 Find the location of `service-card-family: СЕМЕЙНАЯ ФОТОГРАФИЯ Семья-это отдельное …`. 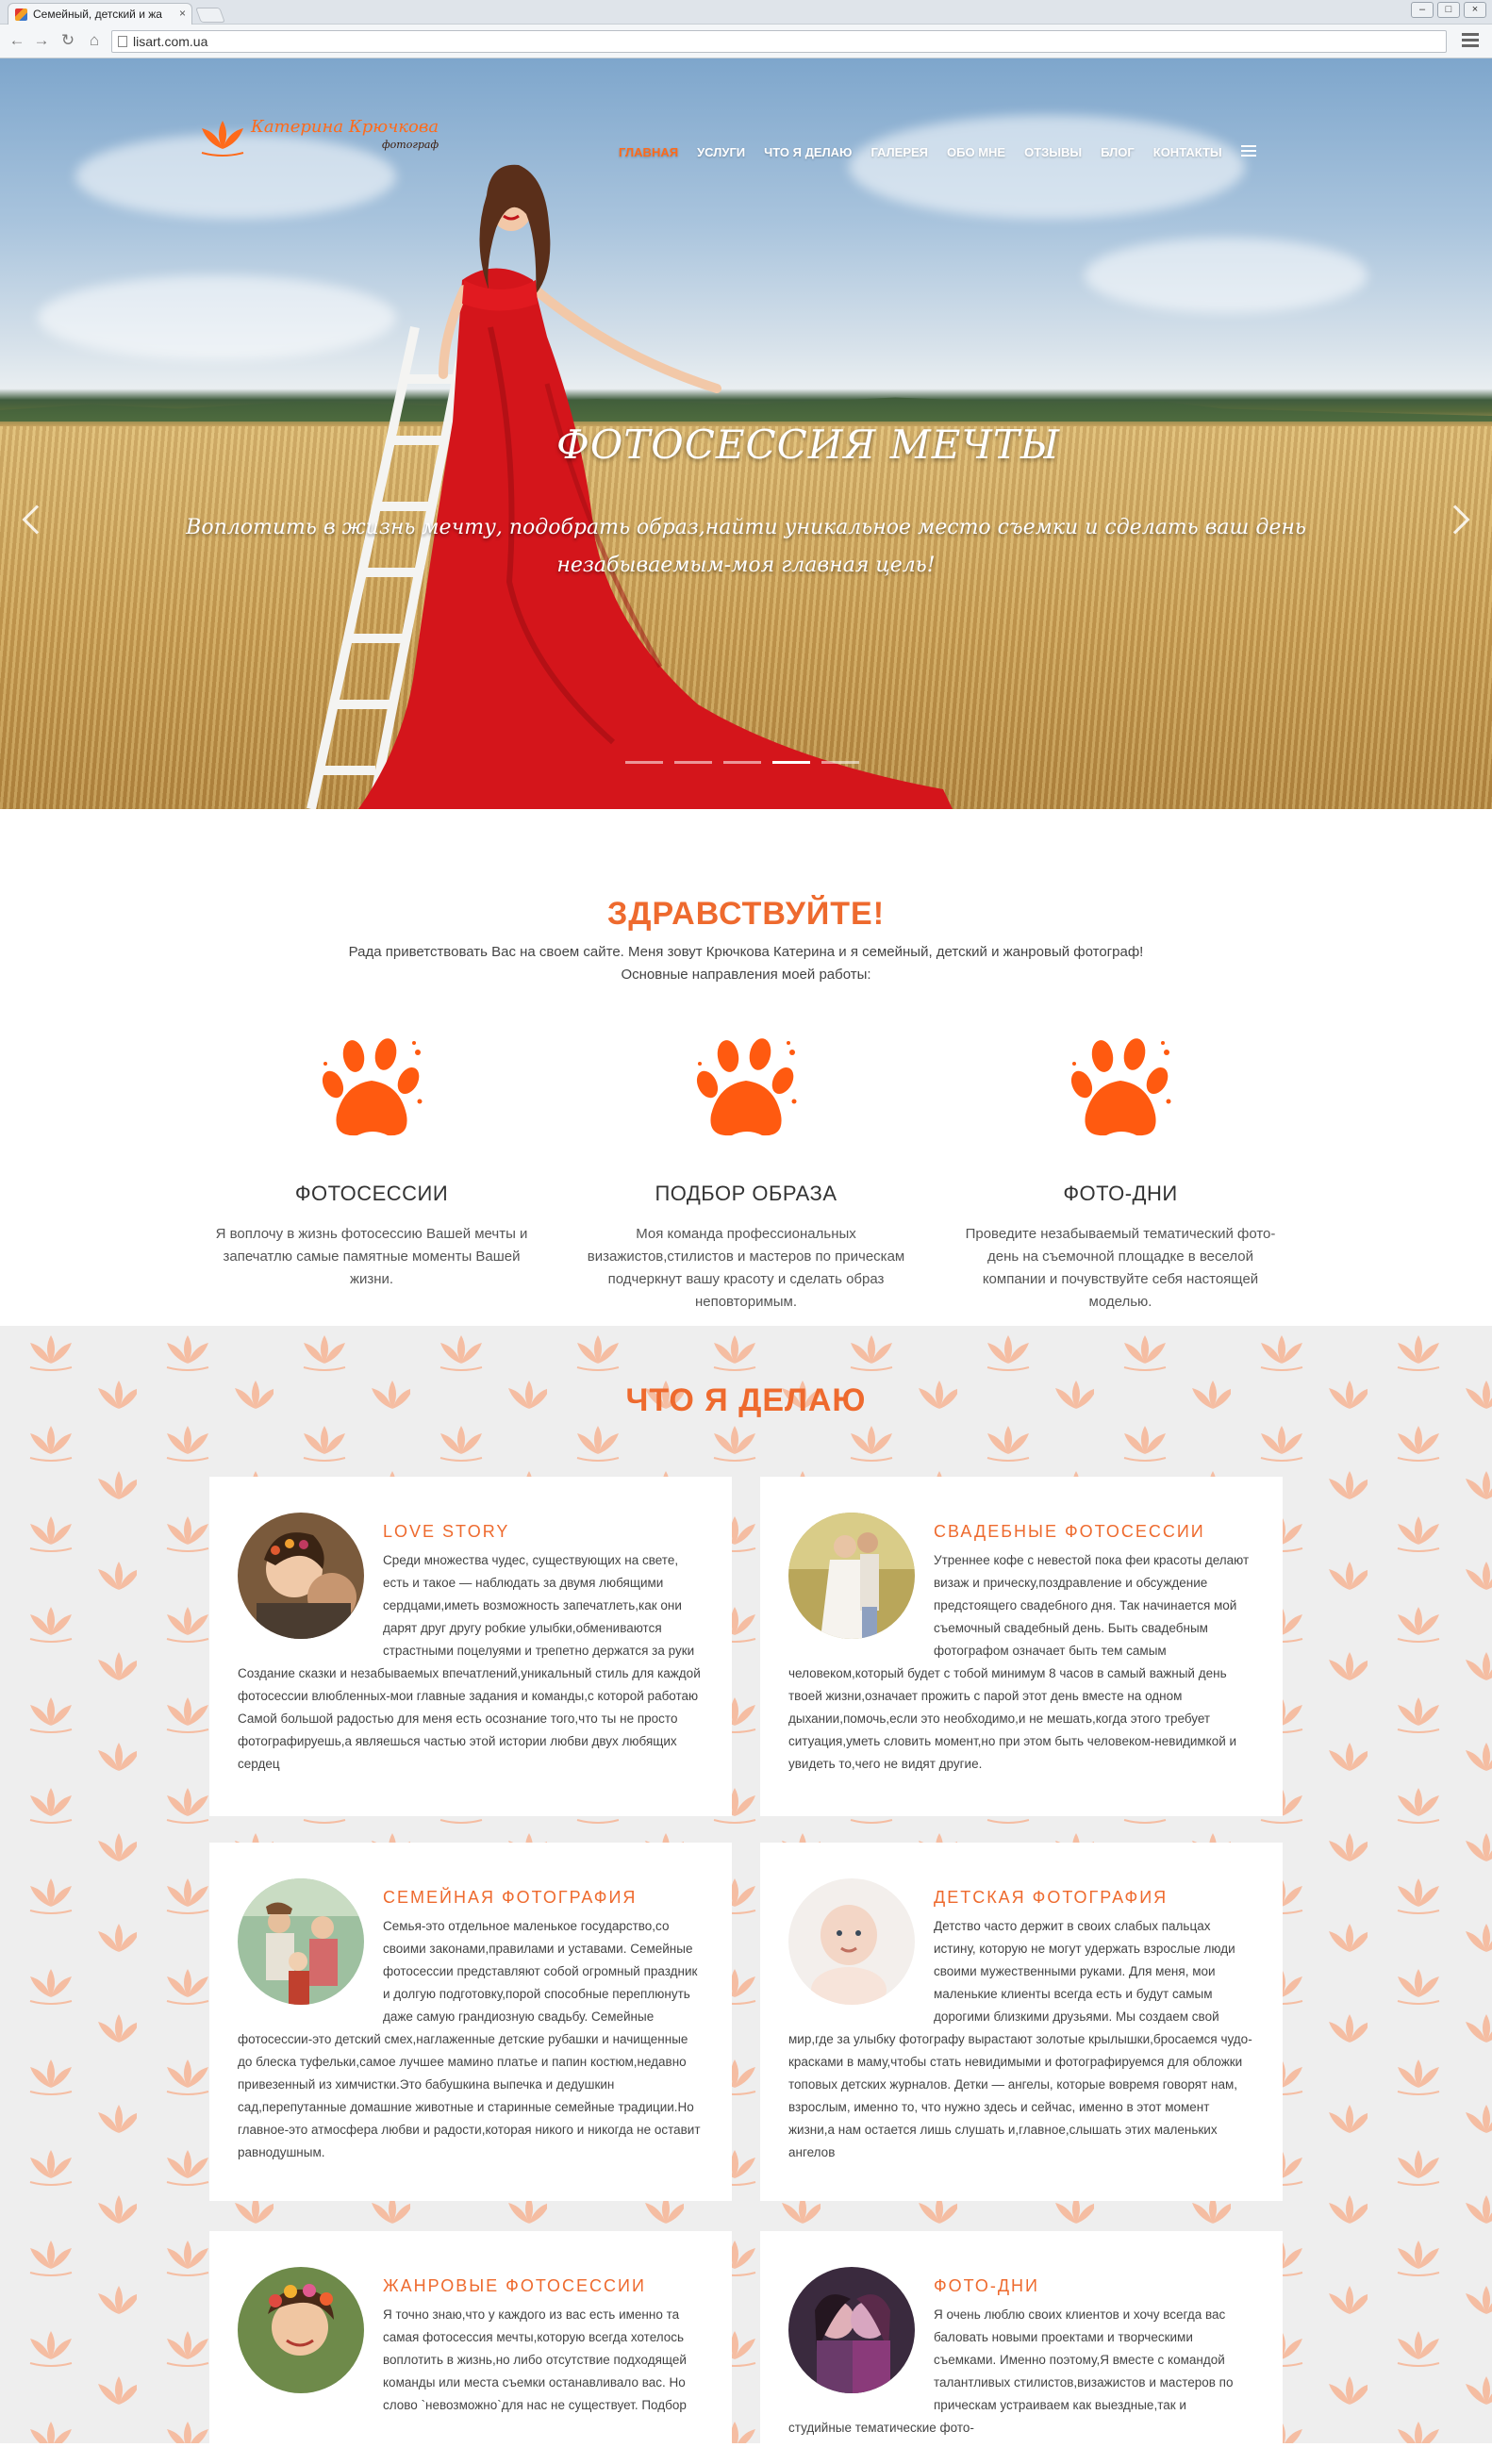

service-card-family: СЕМЕЙНАЯ ФОТОГРАФИЯ Семья-это отдельное … is located at coordinates (470, 2022).